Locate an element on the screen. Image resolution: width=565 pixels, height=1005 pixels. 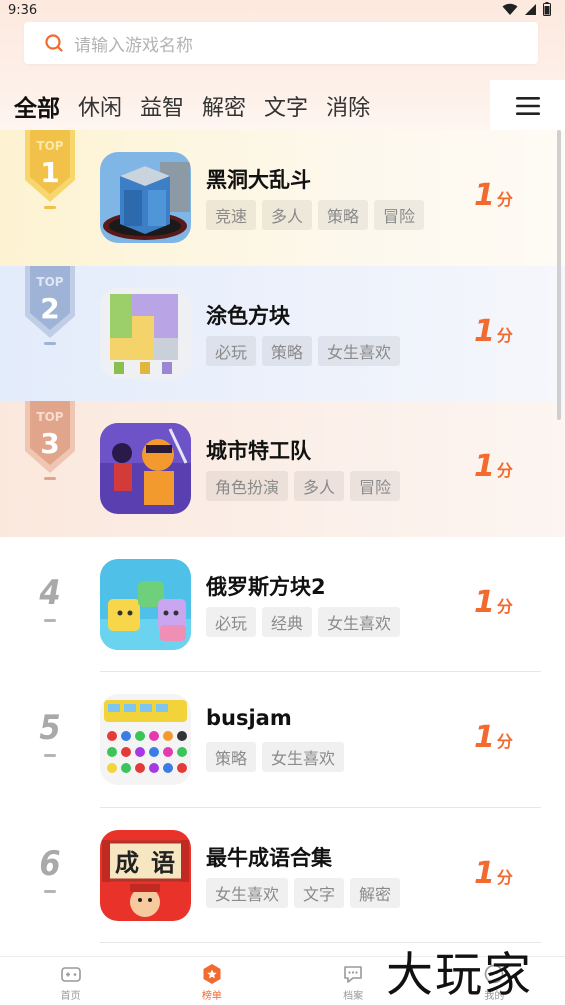
game-title: busjam is located at coordinates (249, 718).